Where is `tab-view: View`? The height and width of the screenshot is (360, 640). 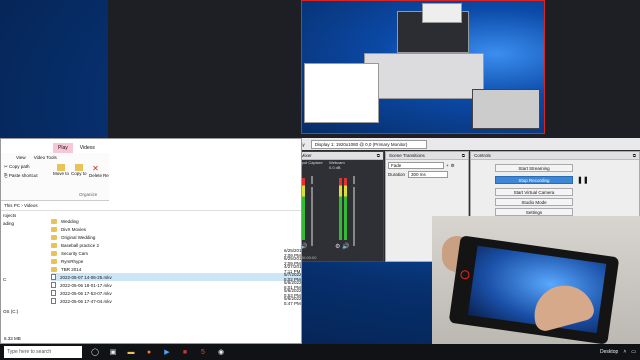
tab-view: View is located at coordinates (21, 157).